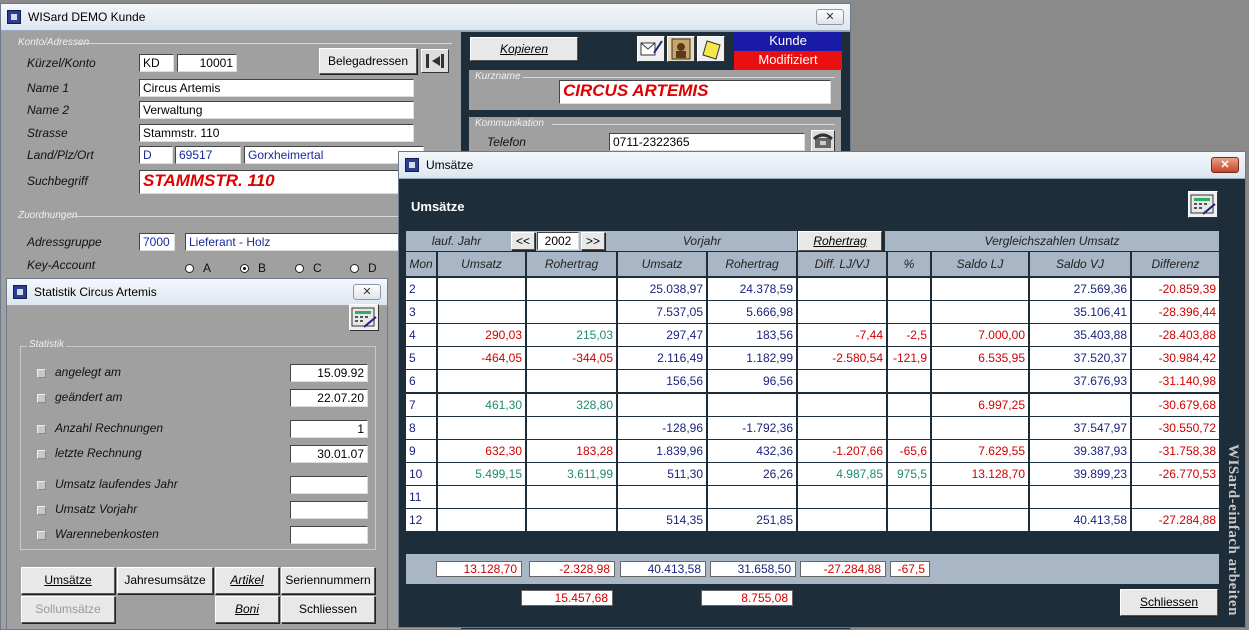 The height and width of the screenshot is (630, 1249). I want to click on key-account-radio-b, so click(244, 268).